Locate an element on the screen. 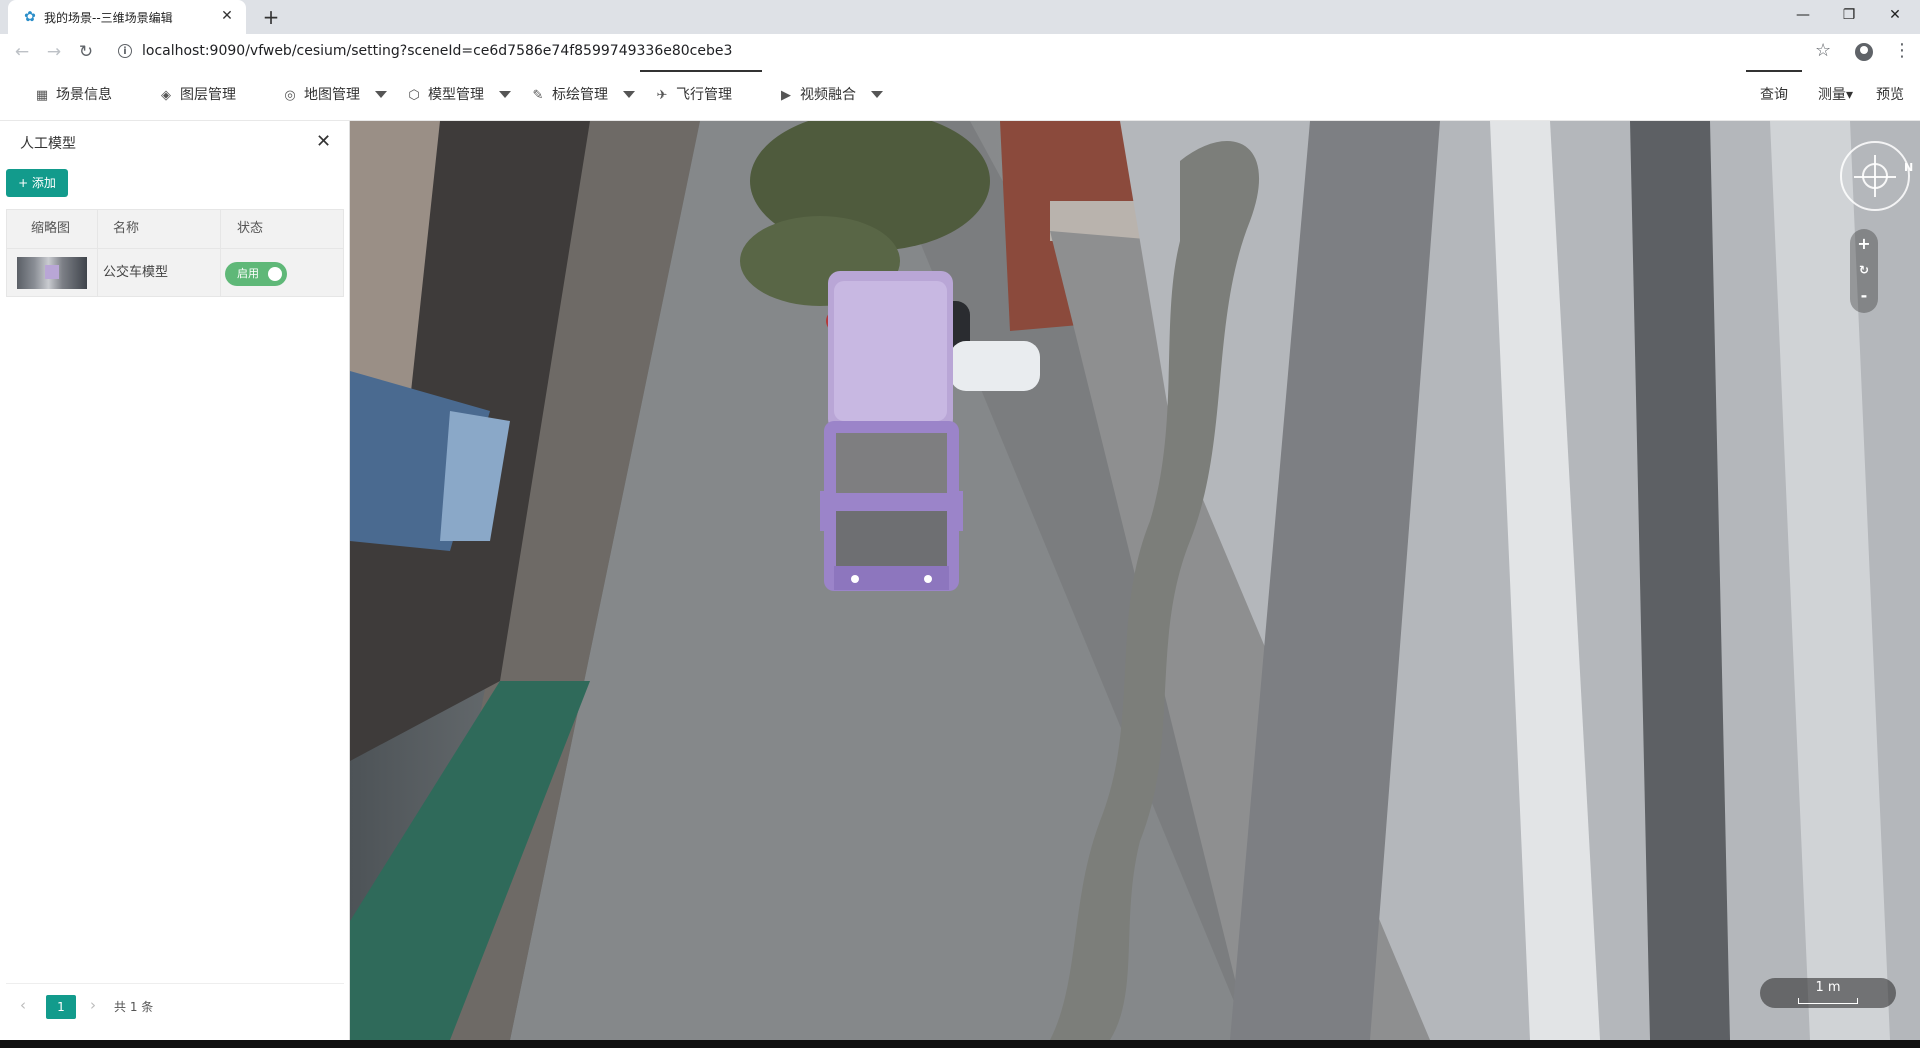 The width and height of the screenshot is (1920, 1048). globe-icon: ◎ is located at coordinates (290, 95).